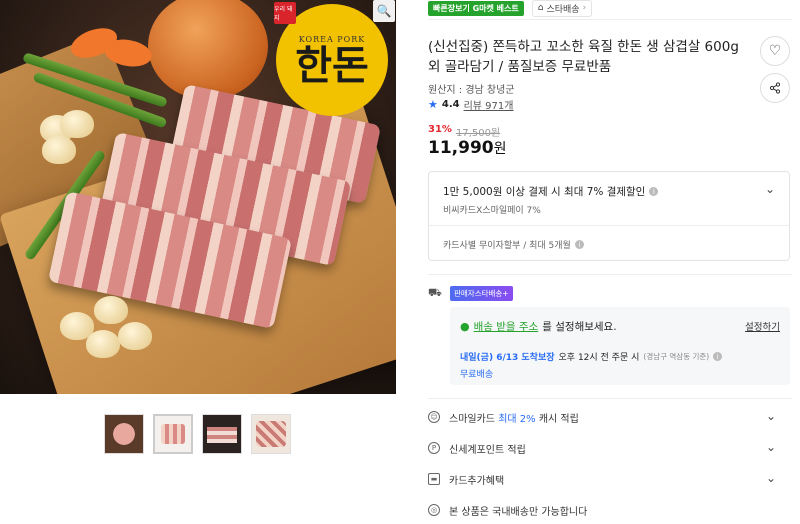 The width and height of the screenshot is (800, 524). Describe the element at coordinates (434, 510) in the screenshot. I see `globe-icon: ◎` at that location.